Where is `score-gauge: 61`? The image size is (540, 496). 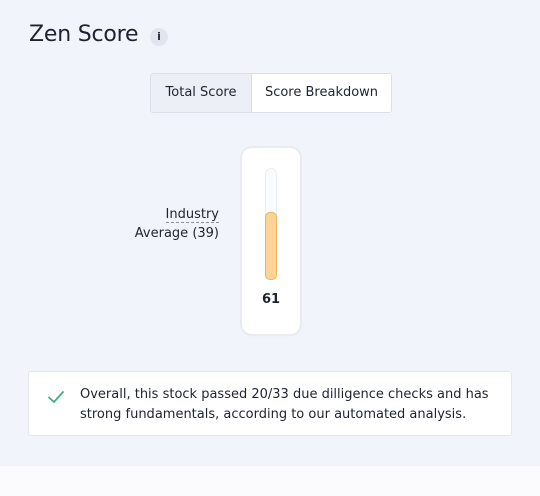 score-gauge: 61 is located at coordinates (271, 241).